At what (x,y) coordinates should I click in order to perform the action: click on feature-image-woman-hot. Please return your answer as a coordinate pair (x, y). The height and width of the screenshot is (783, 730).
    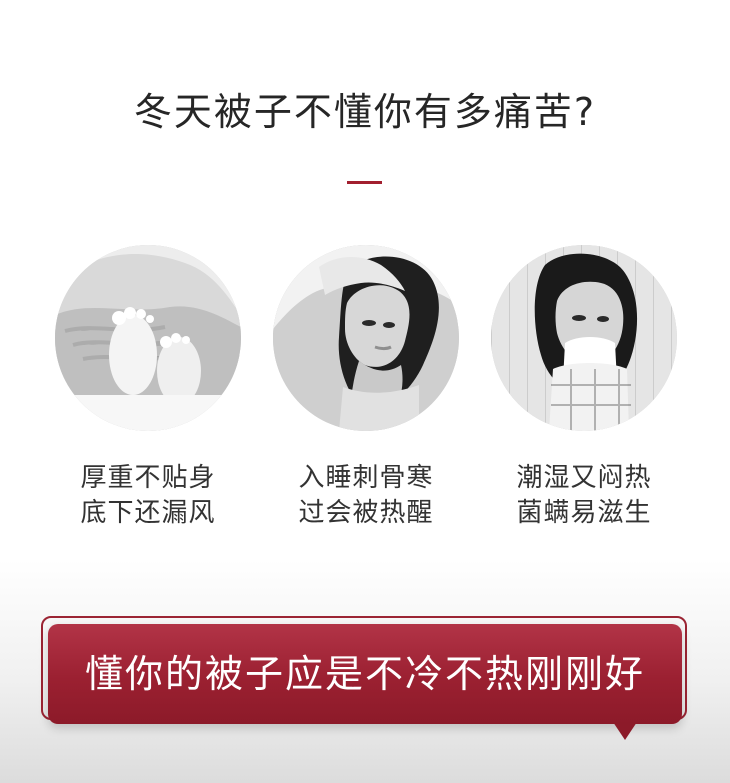
    Looking at the image, I should click on (366, 338).